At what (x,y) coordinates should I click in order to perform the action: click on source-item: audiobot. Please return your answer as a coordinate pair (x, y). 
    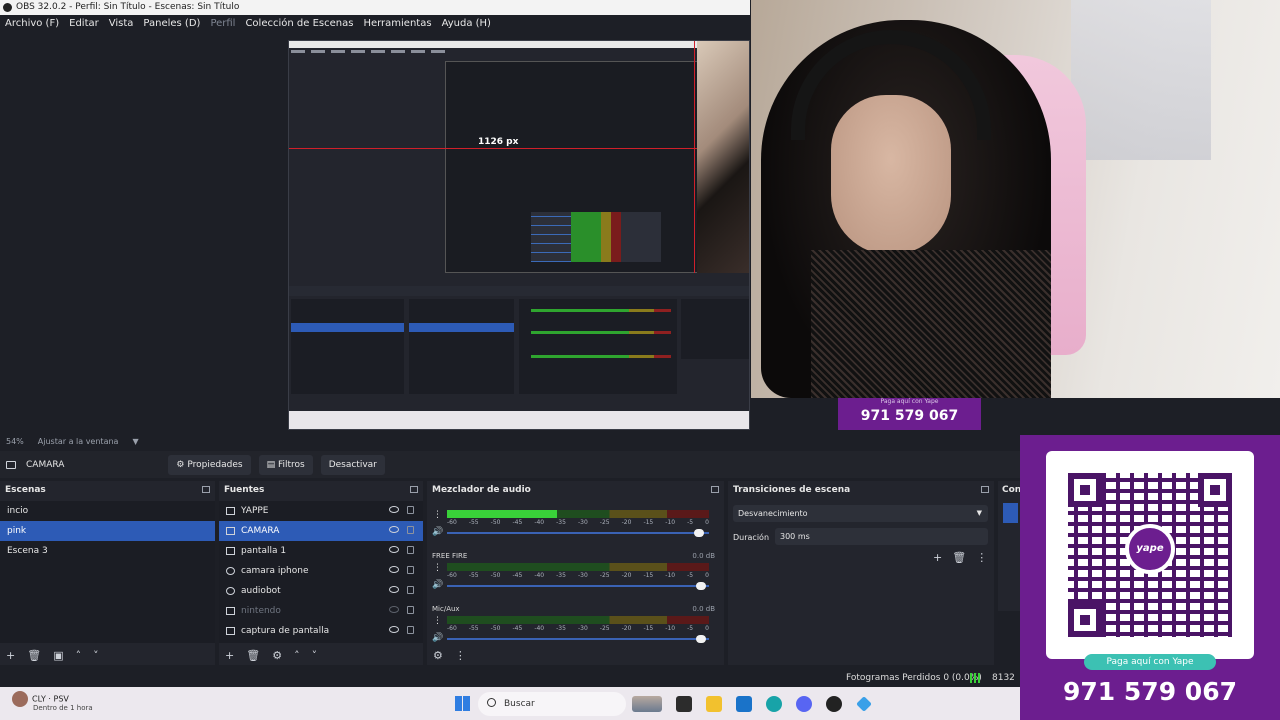
    Looking at the image, I should click on (321, 591).